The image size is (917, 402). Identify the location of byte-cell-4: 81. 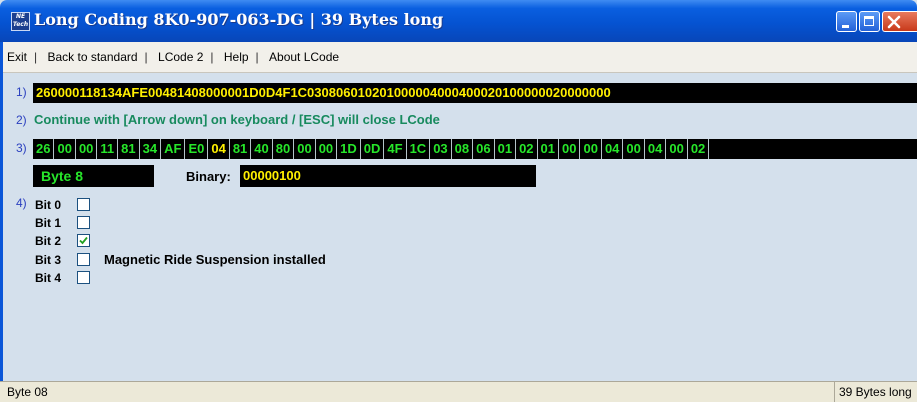
(129, 149).